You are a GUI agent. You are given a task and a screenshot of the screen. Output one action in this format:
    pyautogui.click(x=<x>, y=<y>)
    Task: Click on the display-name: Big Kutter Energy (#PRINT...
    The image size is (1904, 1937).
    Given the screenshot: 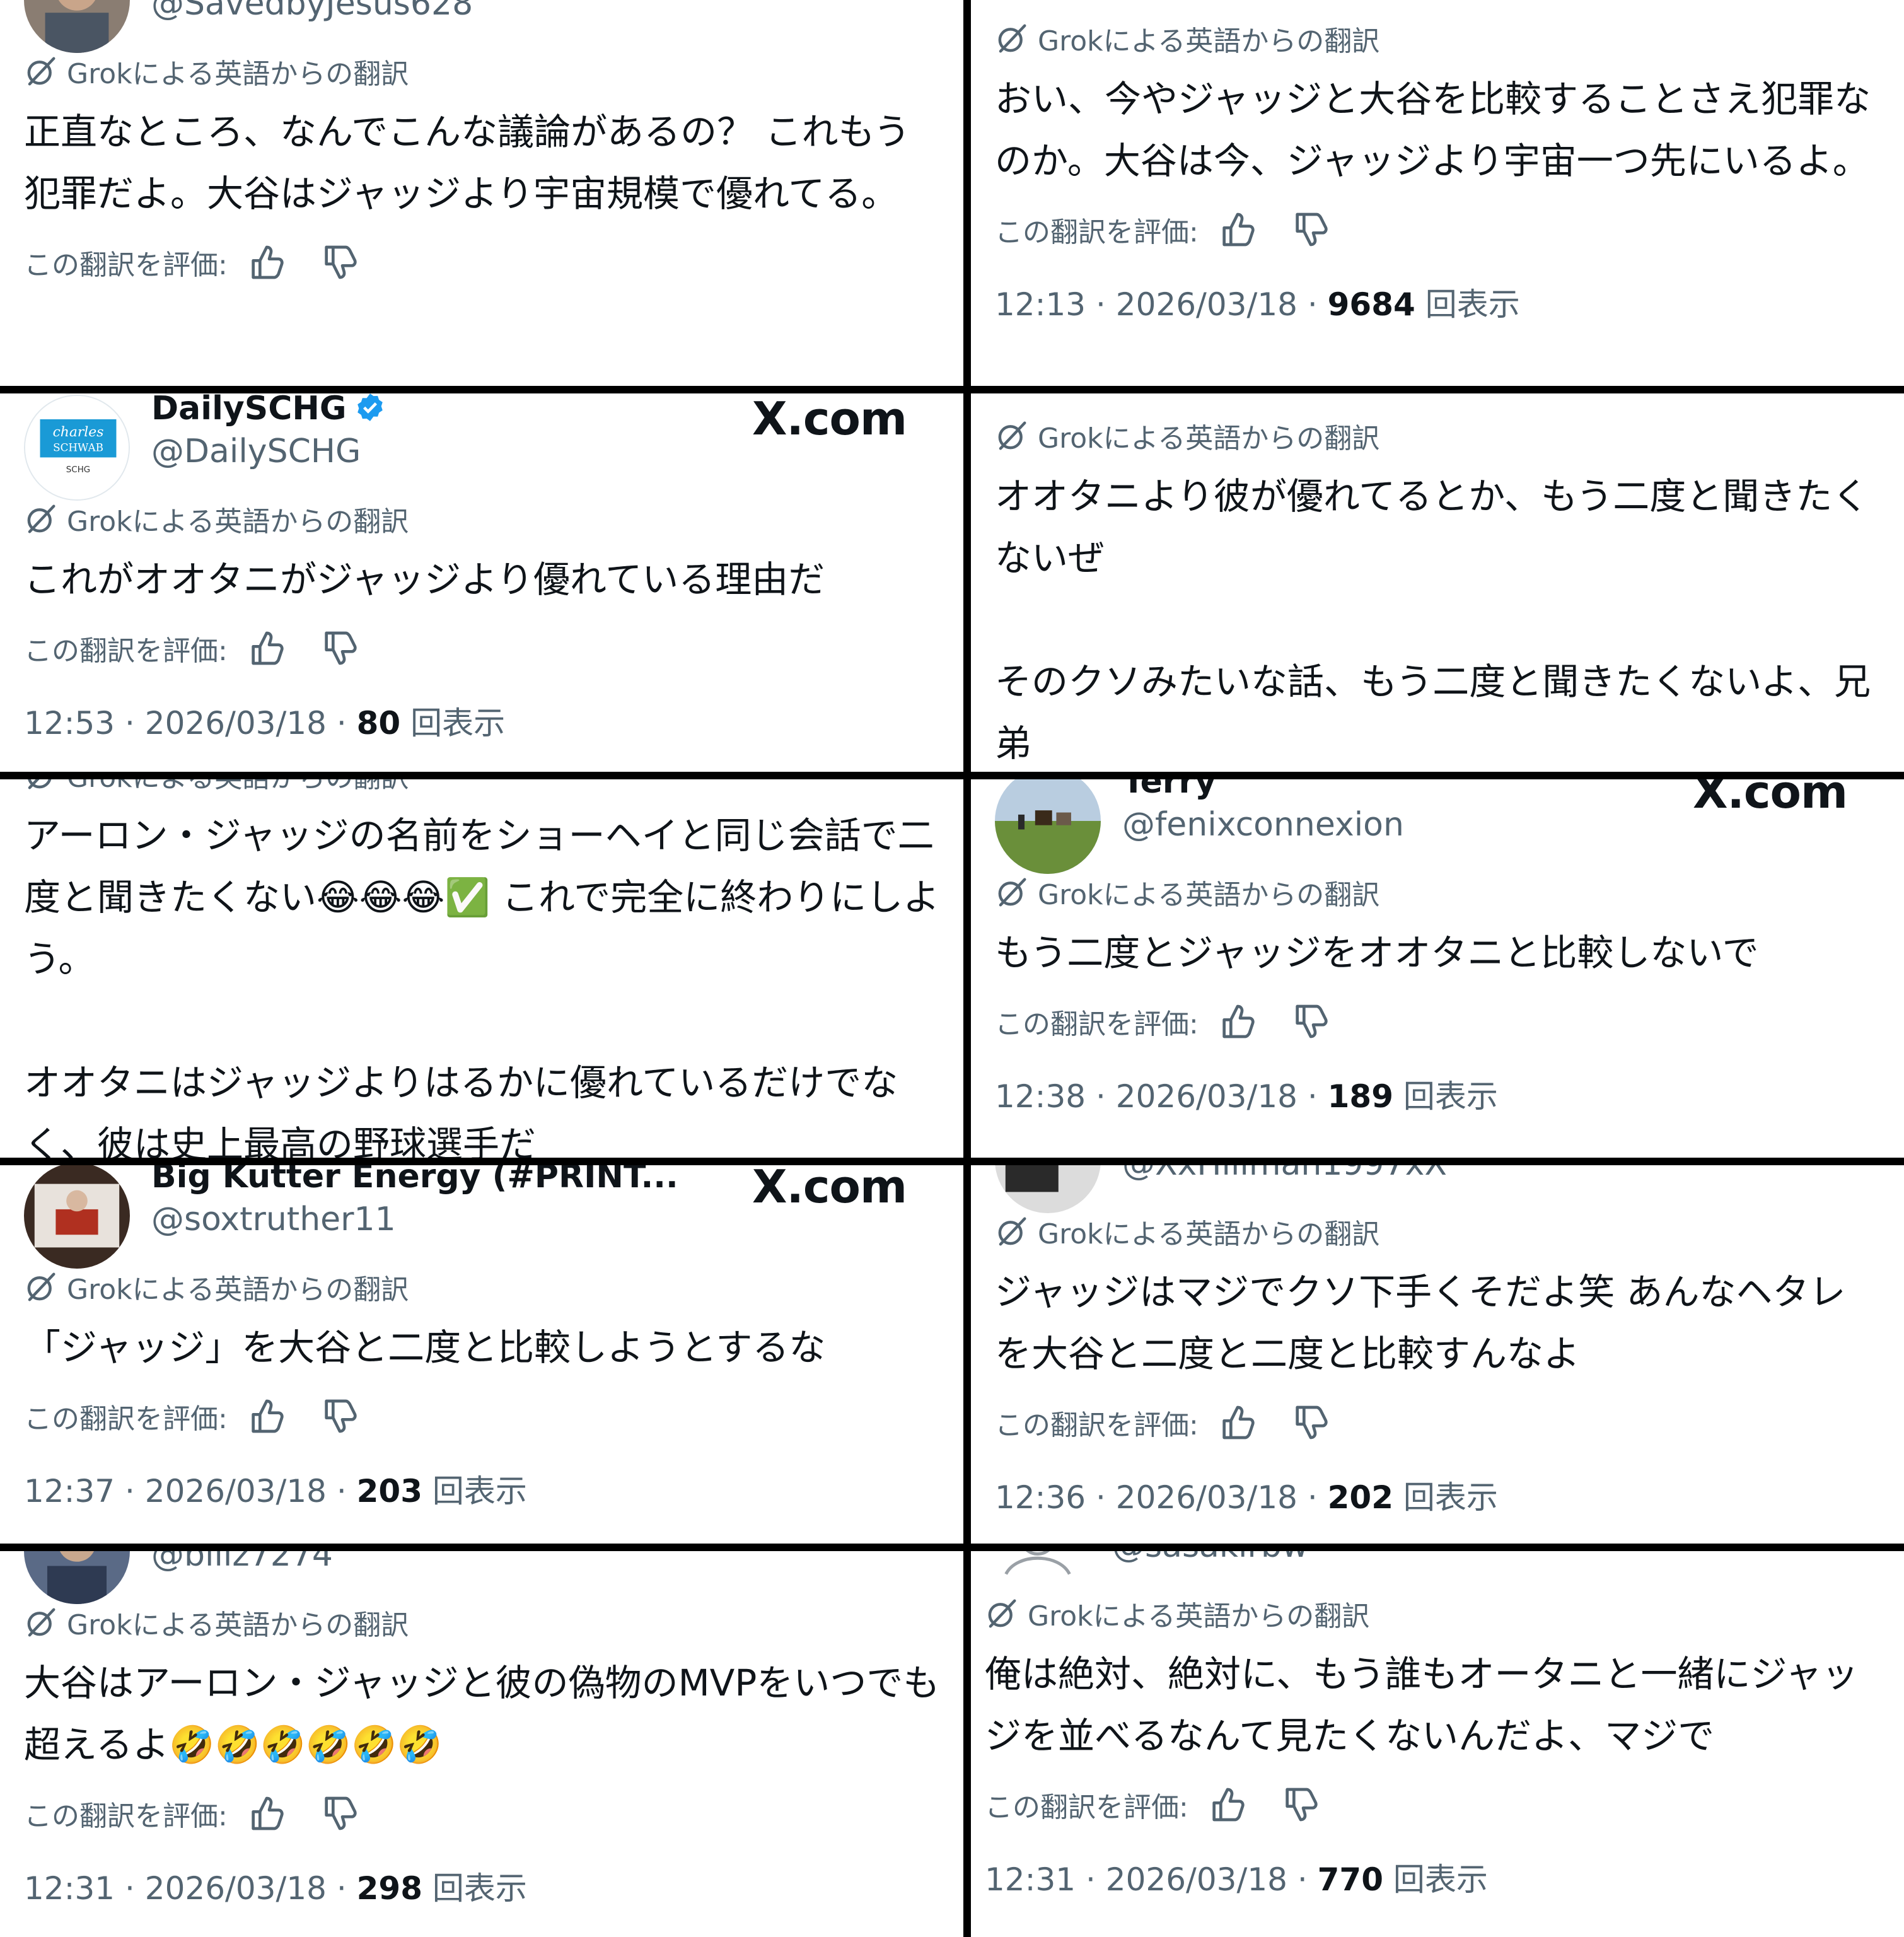 What is the action you would take?
    pyautogui.click(x=414, y=1181)
    